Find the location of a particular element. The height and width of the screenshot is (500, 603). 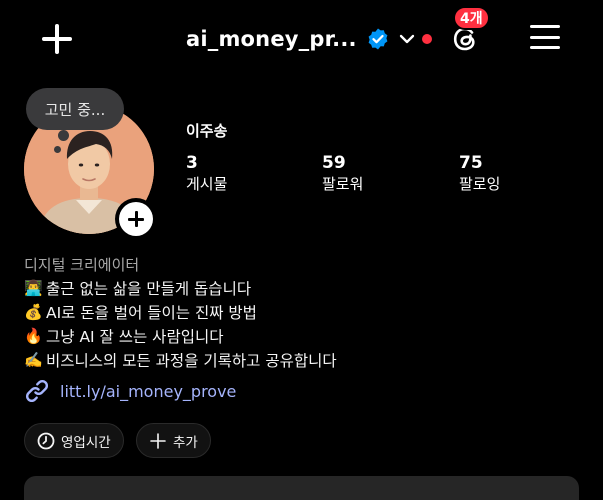

notification-dot is located at coordinates (426, 39).